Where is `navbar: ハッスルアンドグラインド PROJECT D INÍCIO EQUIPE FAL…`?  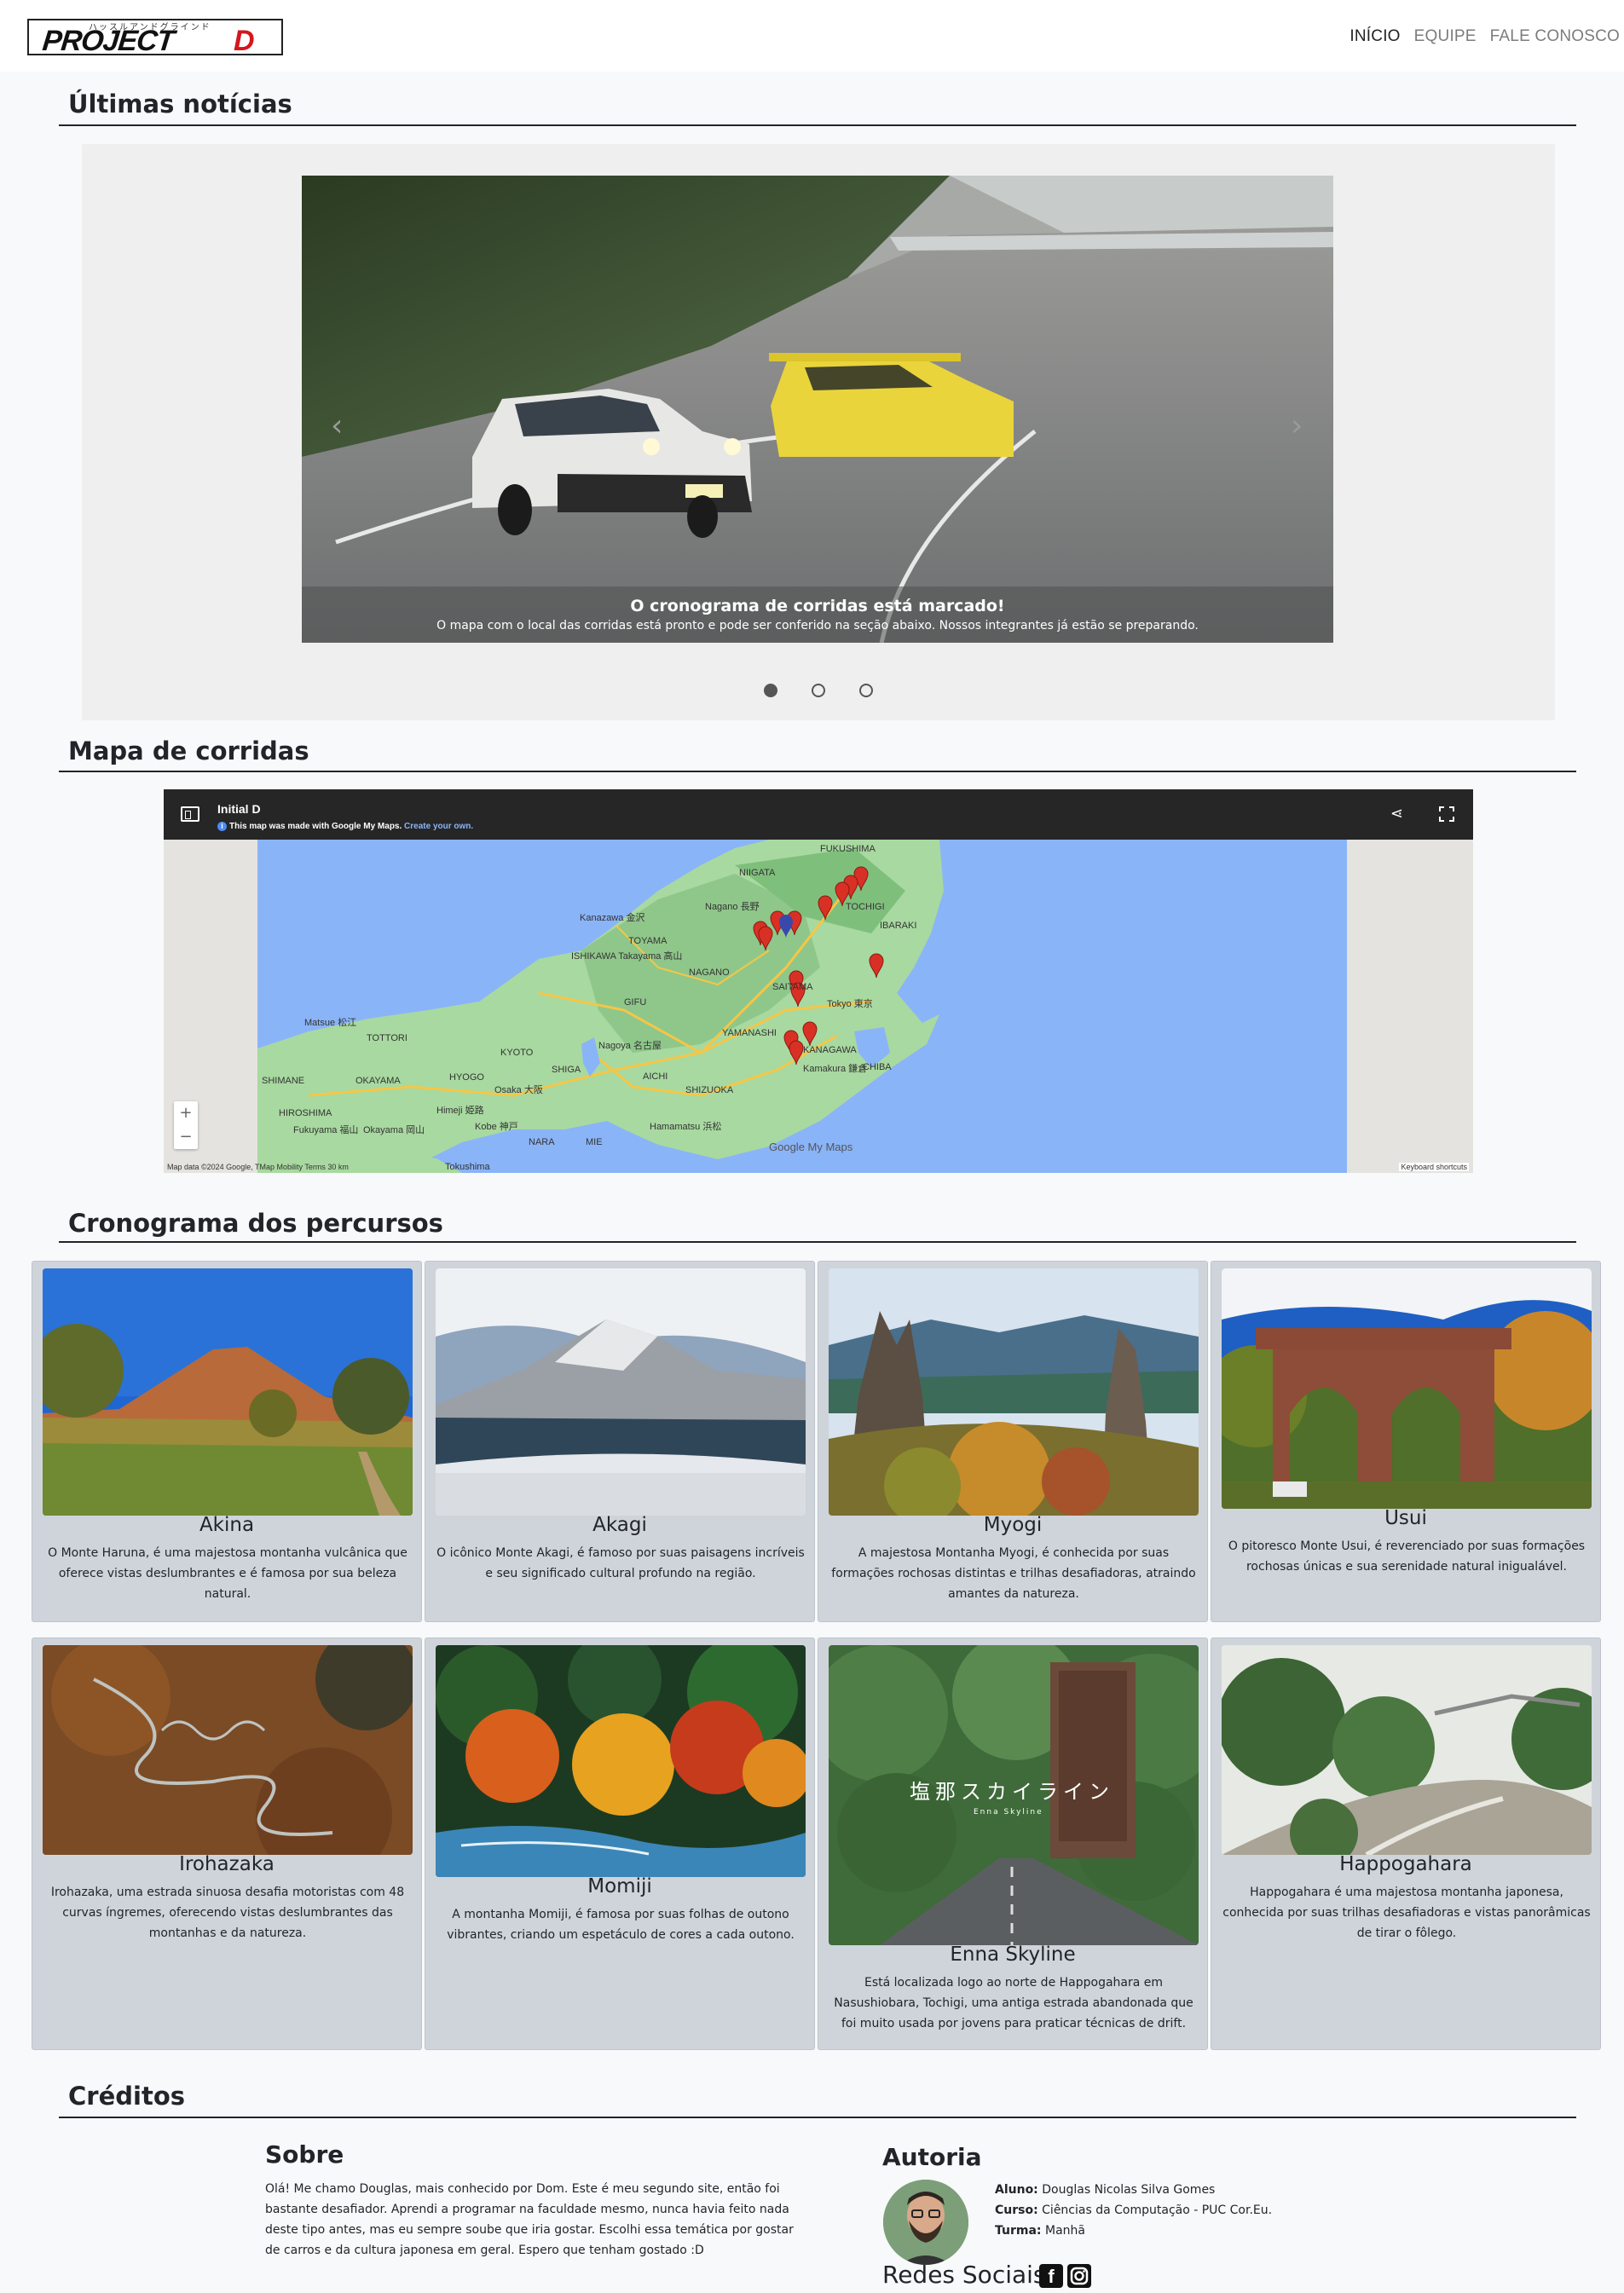 navbar: ハッスルアンドグラインド PROJECT D INÍCIO EQUIPE FAL… is located at coordinates (812, 36).